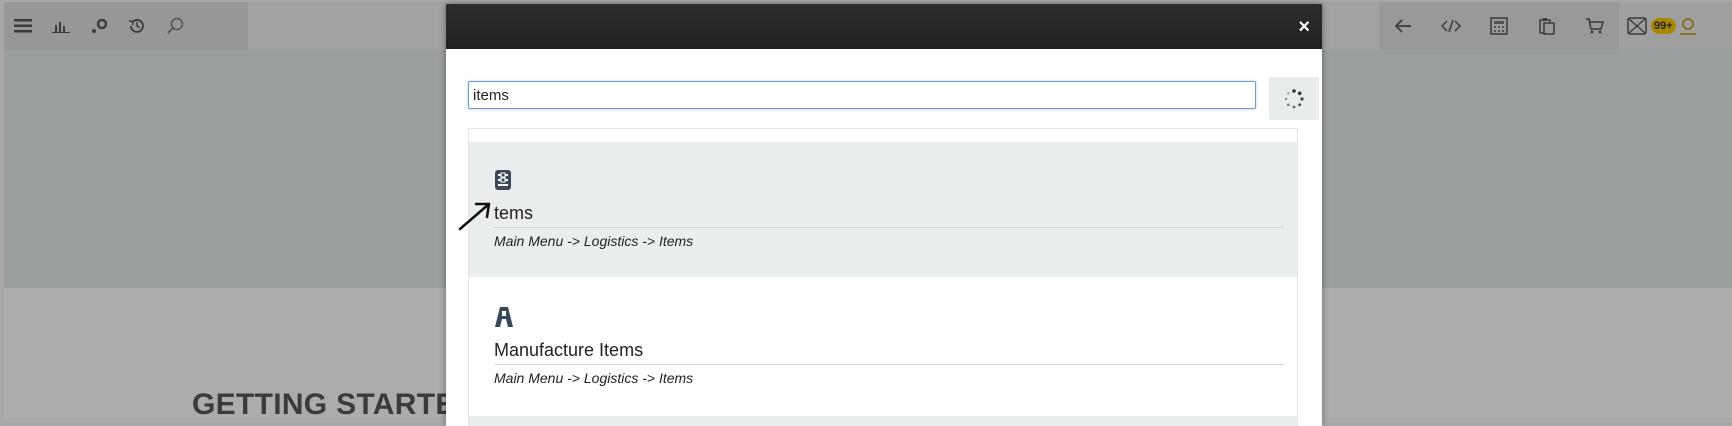  I want to click on warehouse-icon, so click(503, 182).